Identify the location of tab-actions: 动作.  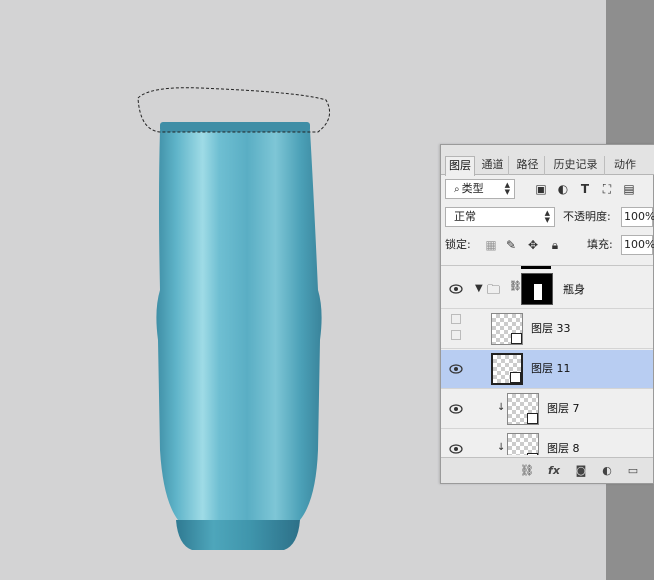
(625, 165).